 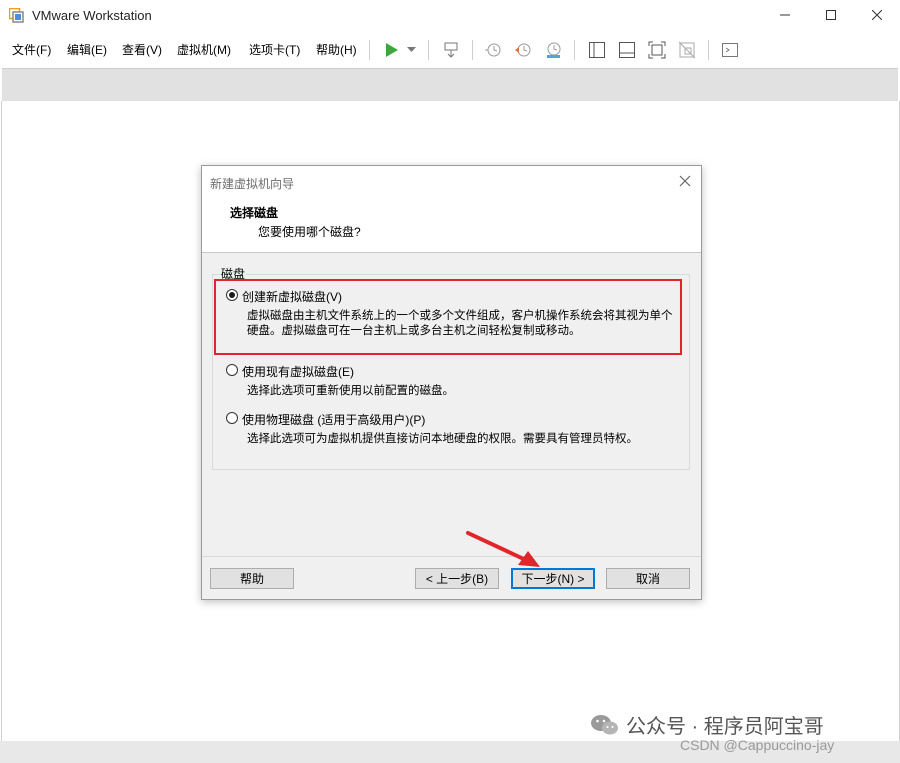 What do you see at coordinates (252, 184) in the screenshot?
I see `dialog-title: 新建虚拟机向导` at bounding box center [252, 184].